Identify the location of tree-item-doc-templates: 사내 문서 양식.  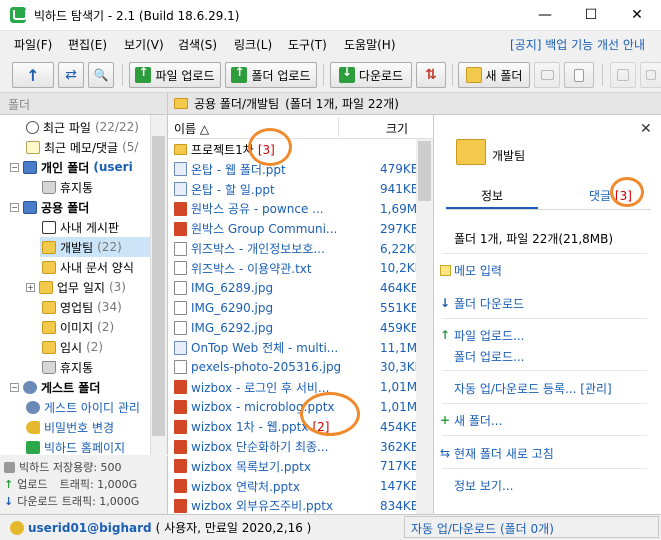
(88, 267).